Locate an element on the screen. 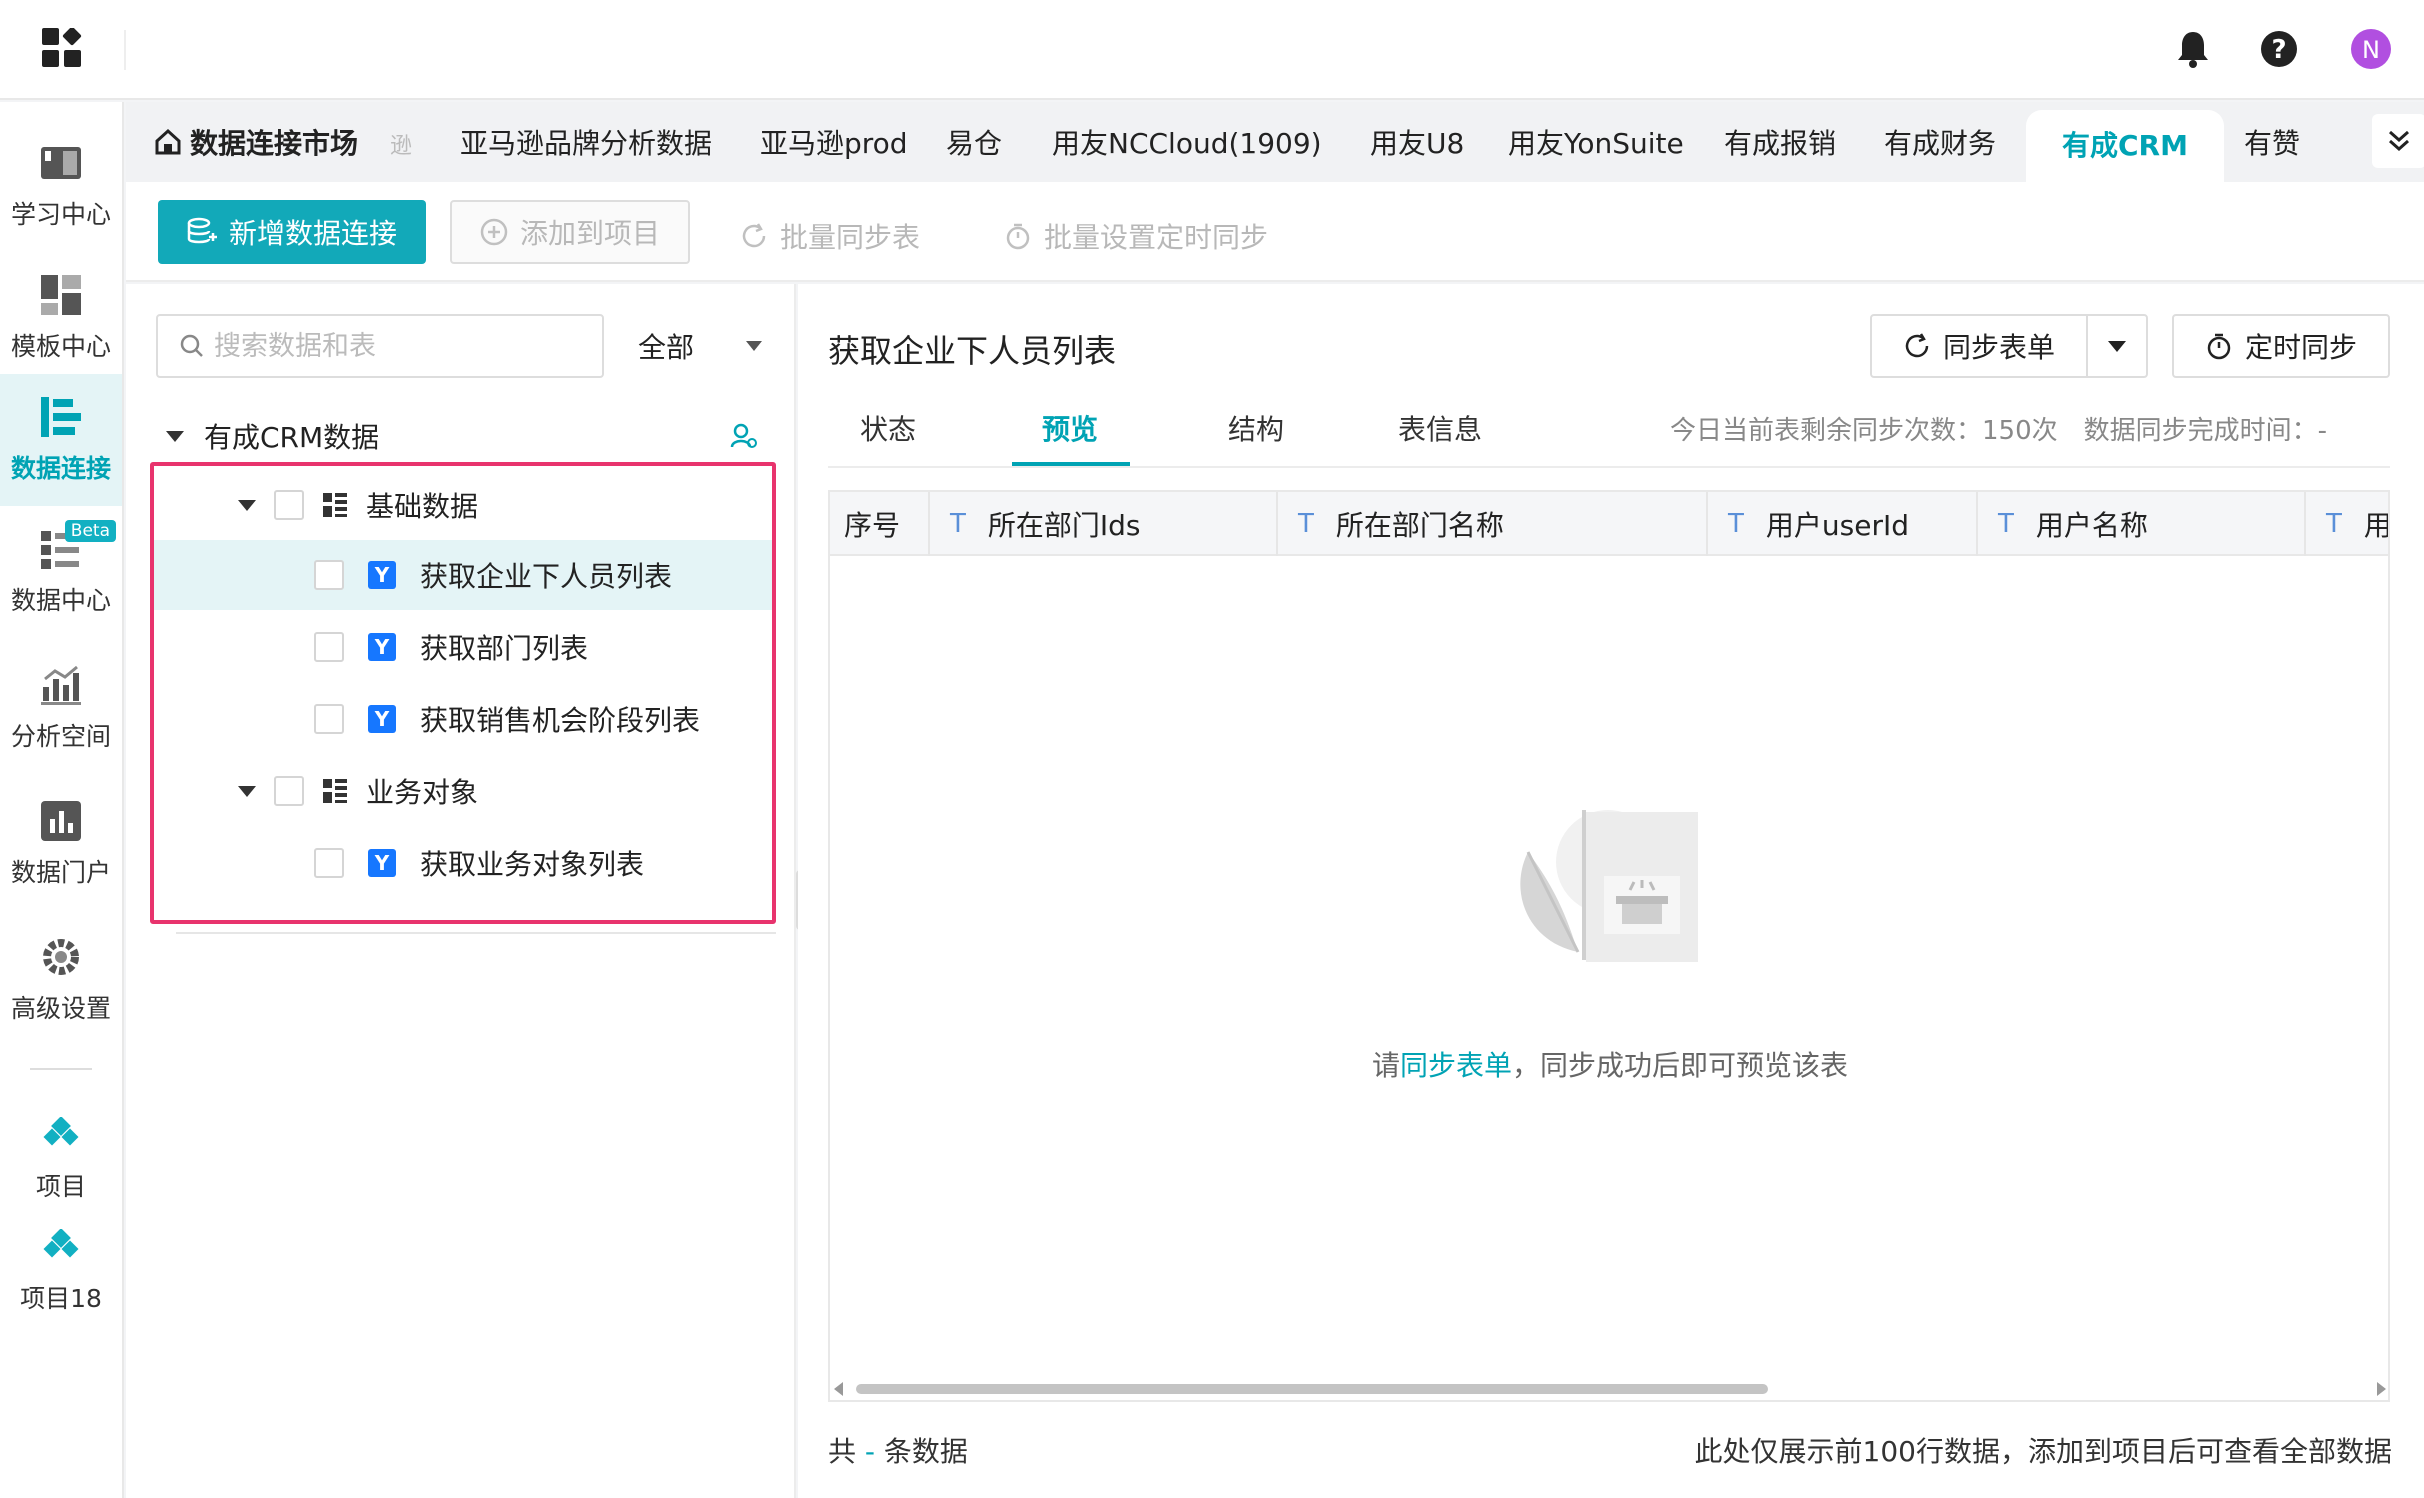 This screenshot has width=2424, height=1498. sidebar-item-analysis: 分析空间 is located at coordinates (61, 708).